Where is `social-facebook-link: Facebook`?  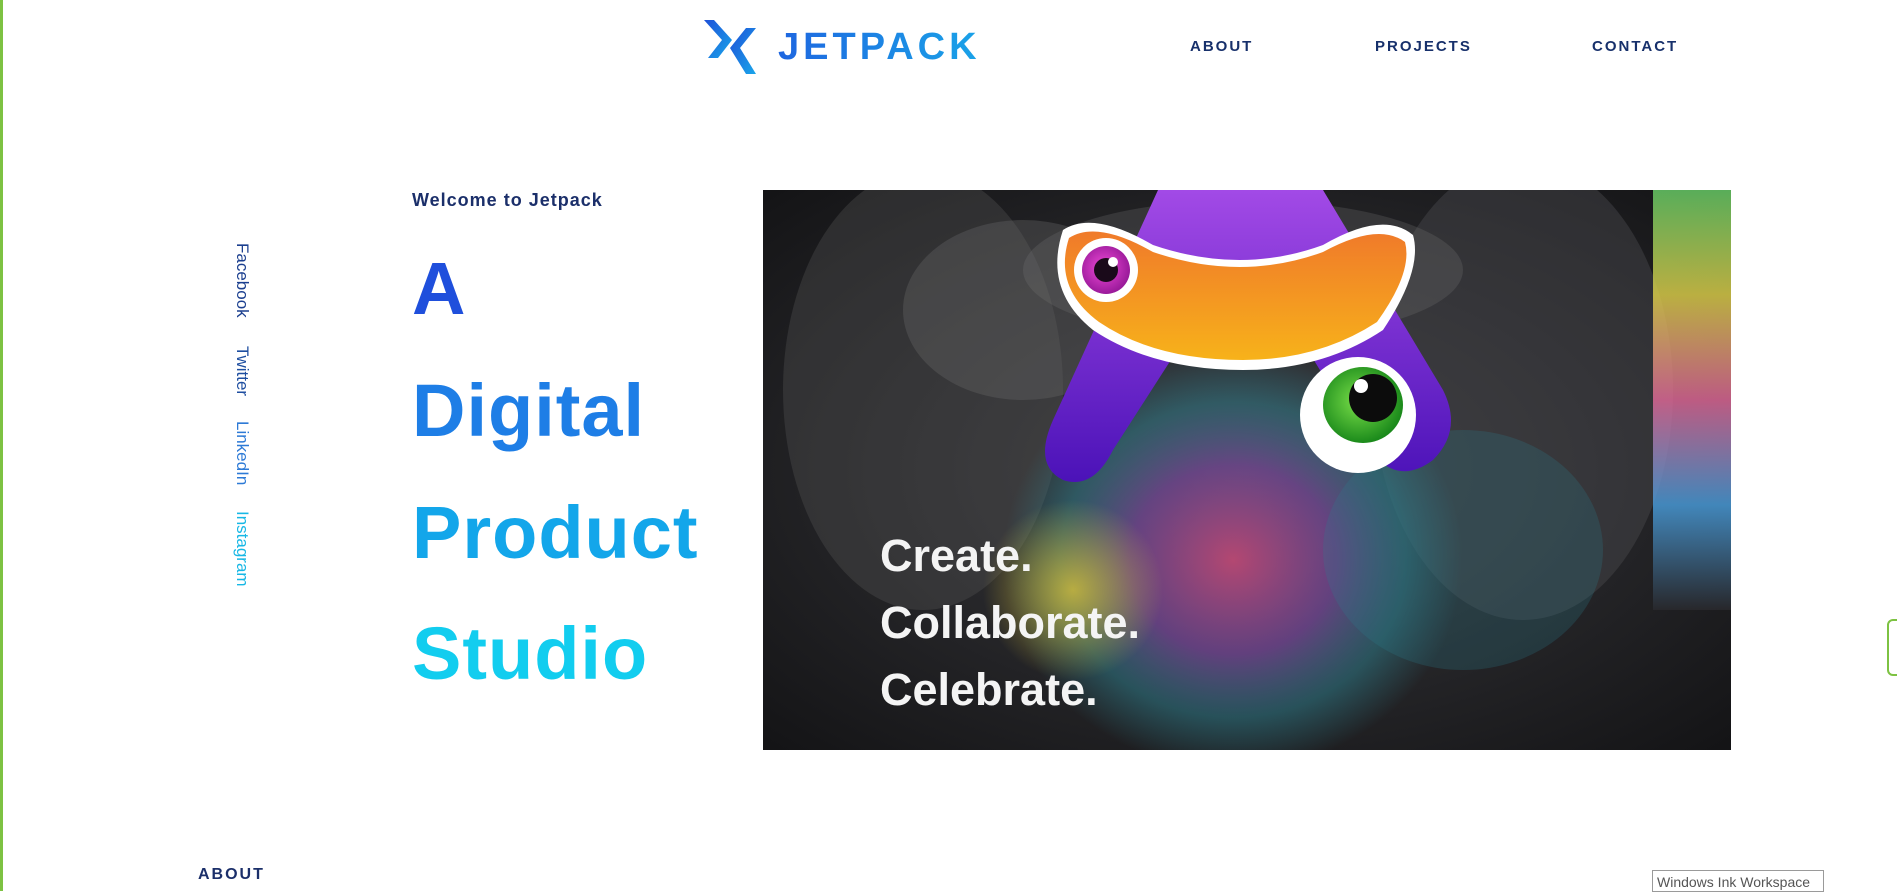
social-facebook-link: Facebook is located at coordinates (242, 280).